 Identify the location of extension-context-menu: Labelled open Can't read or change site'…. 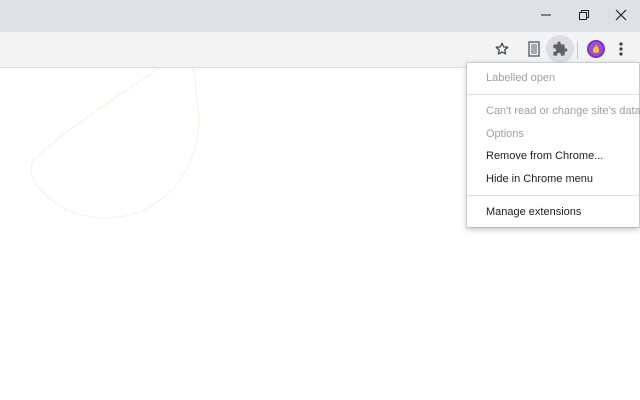
(553, 145).